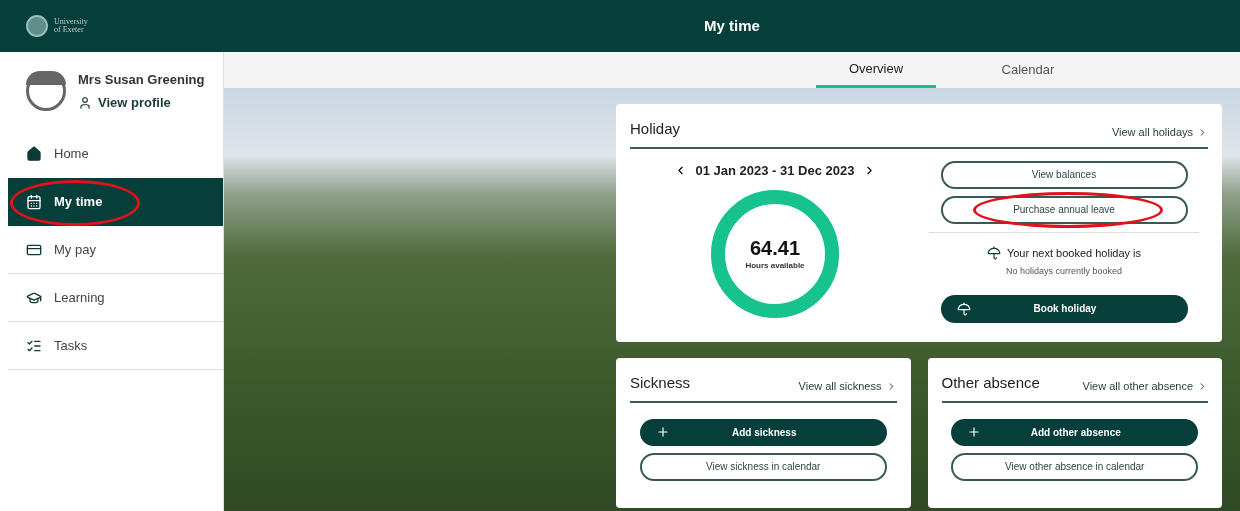 This screenshot has width=1240, height=511. I want to click on view-all-link: View all holidays, so click(1159, 132).